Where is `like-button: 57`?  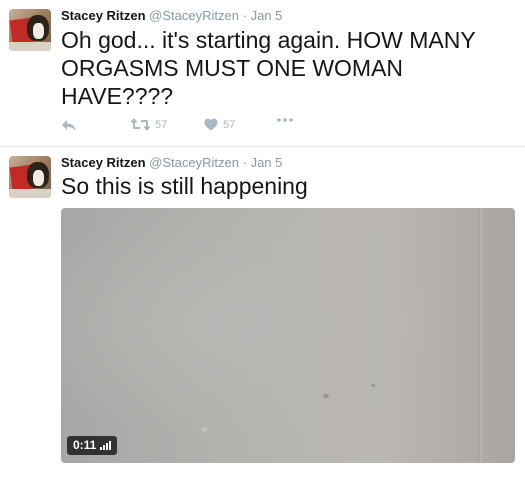 like-button: 57 is located at coordinates (219, 124).